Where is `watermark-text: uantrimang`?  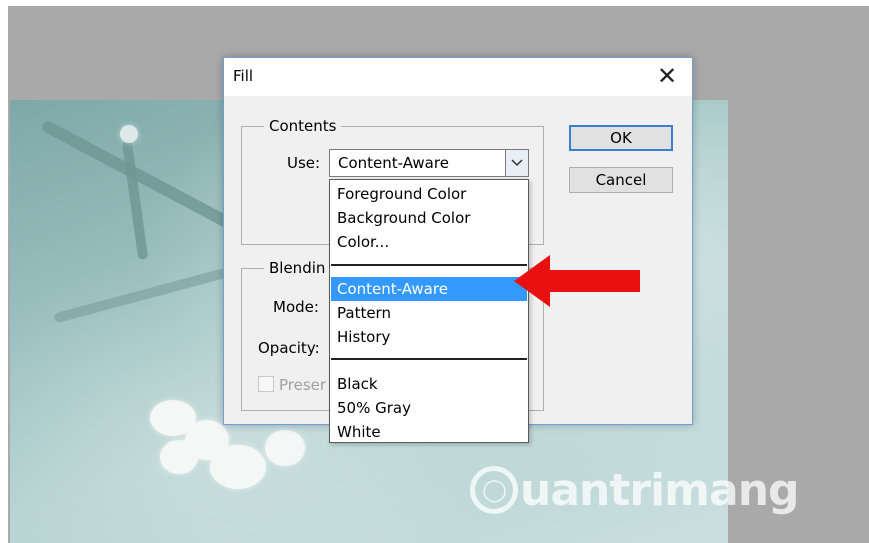
watermark-text: uantrimang is located at coordinates (660, 490).